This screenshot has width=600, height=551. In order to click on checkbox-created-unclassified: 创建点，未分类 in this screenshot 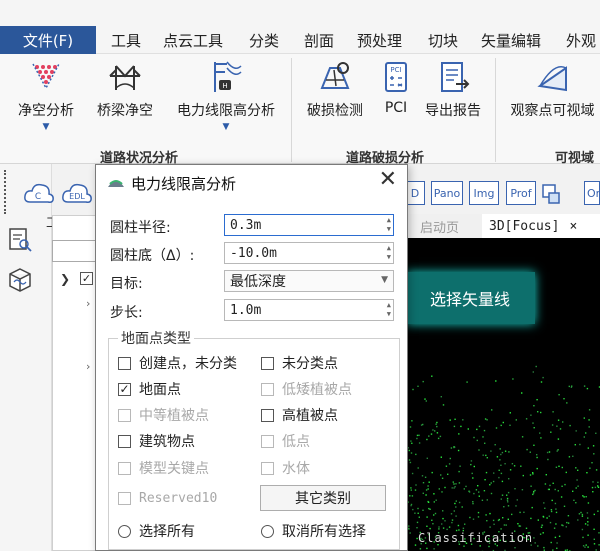, I will do `click(177, 363)`.